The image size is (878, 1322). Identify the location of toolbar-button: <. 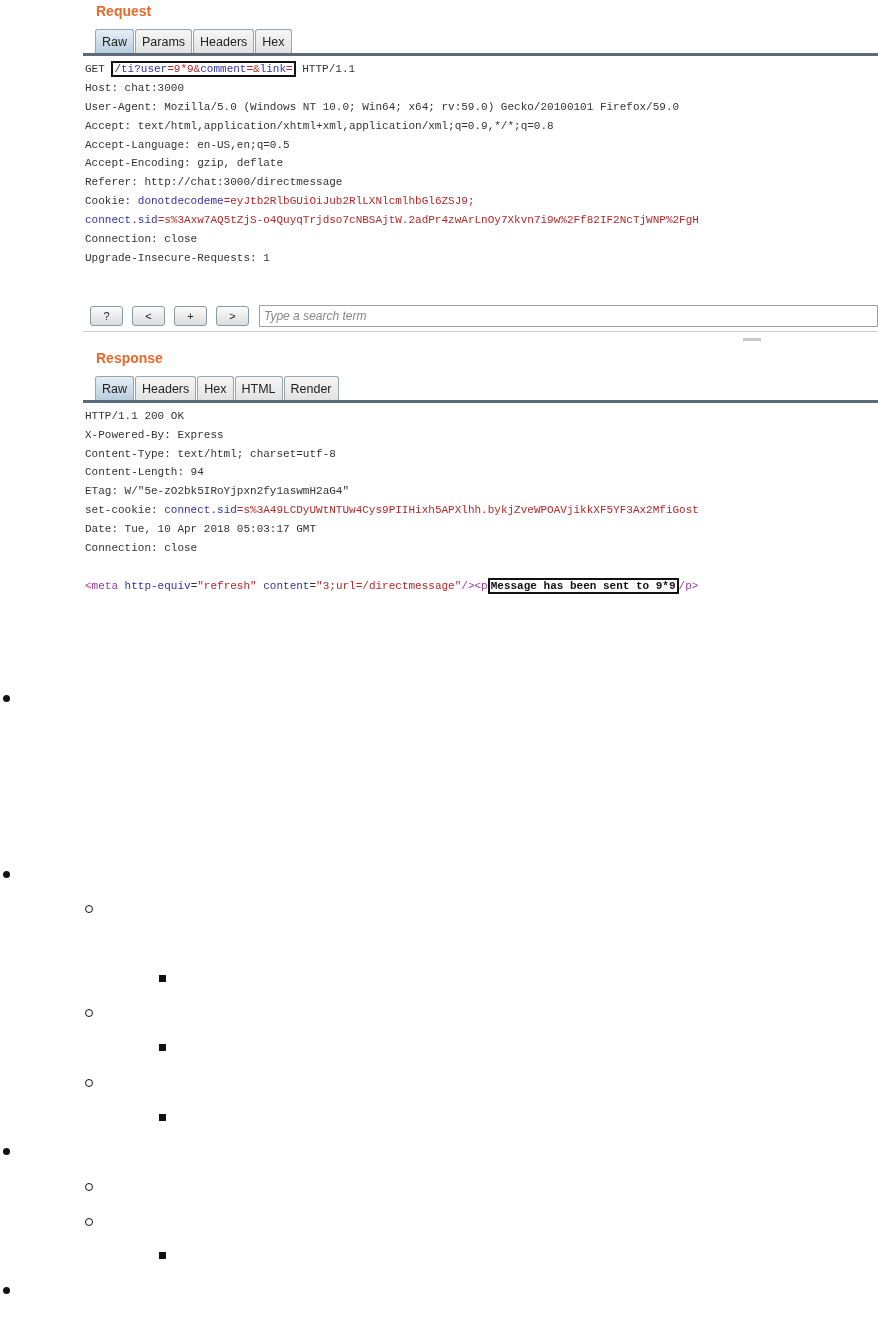
(148, 316).